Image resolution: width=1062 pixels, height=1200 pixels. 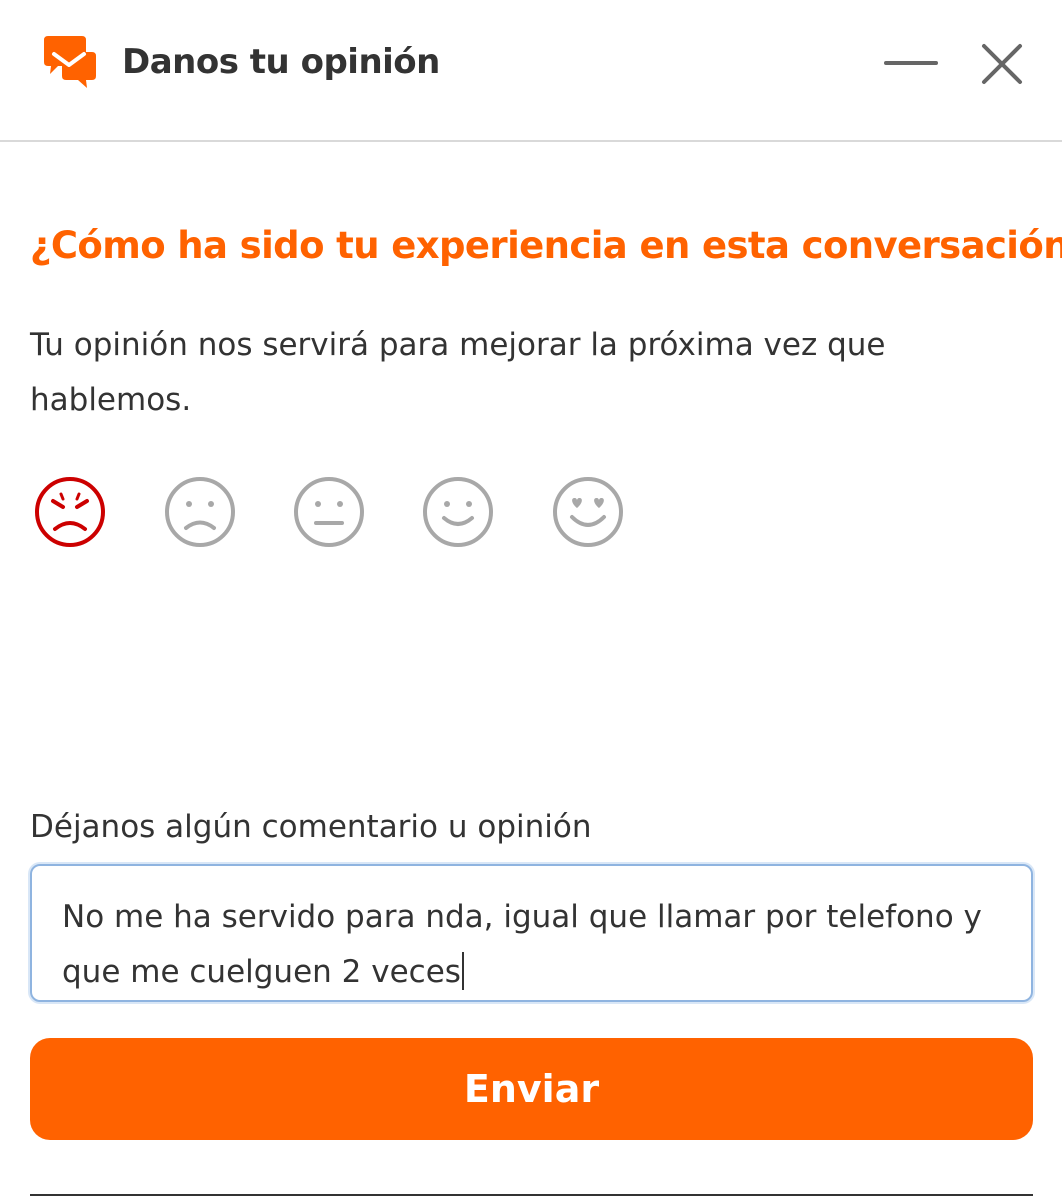 I want to click on bottom-divider, so click(x=531, y=1195).